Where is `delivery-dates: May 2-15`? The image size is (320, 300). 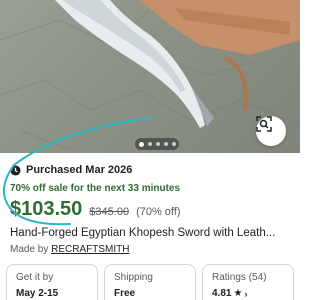
delivery-dates: May 2-15 is located at coordinates (37, 293).